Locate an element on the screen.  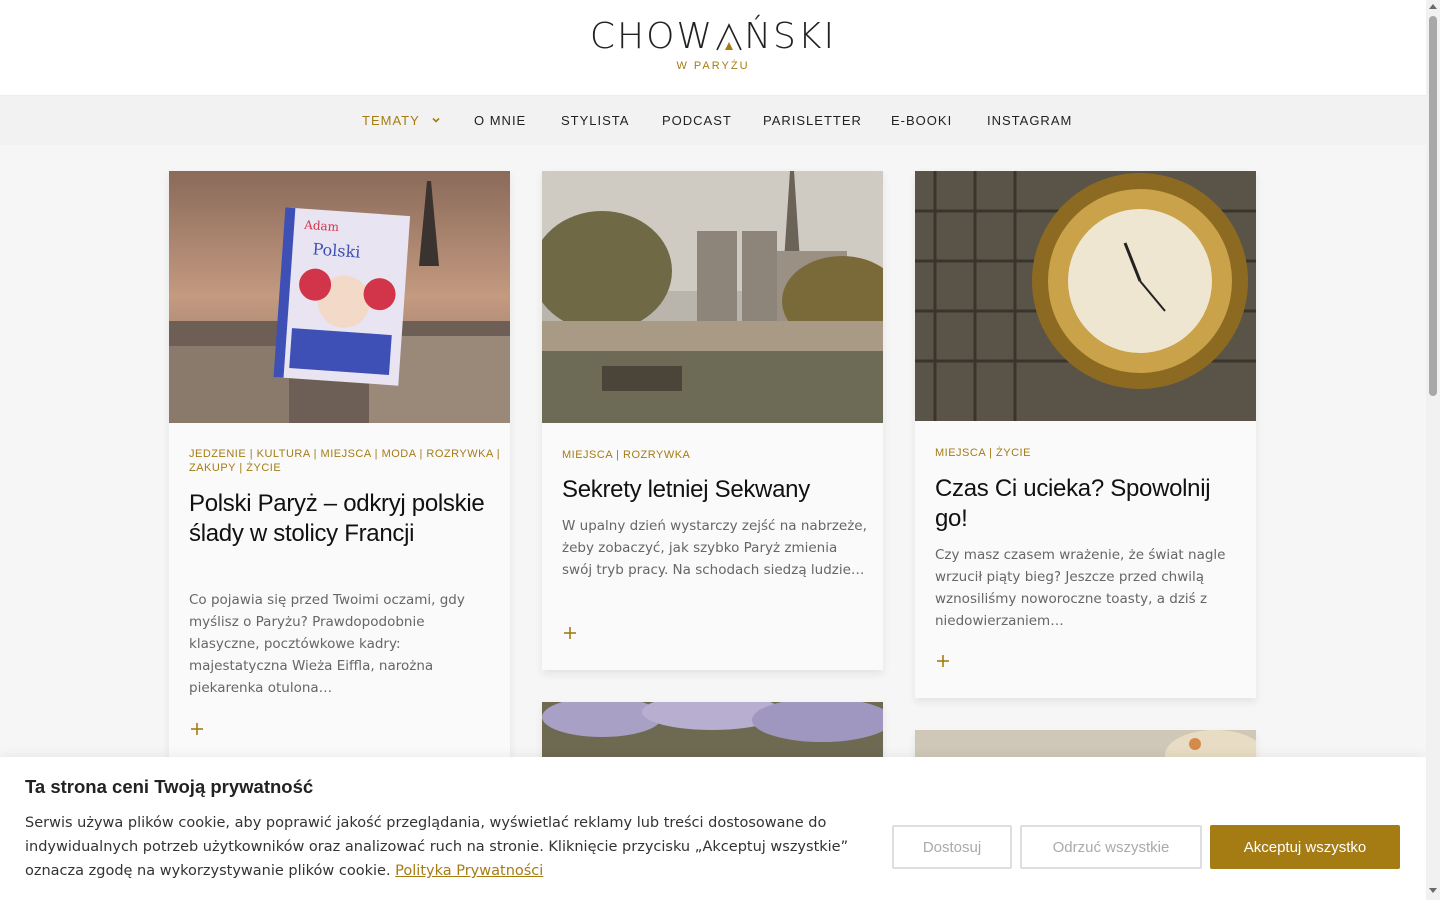
logo-triangle-icon is located at coordinates (729, 37).